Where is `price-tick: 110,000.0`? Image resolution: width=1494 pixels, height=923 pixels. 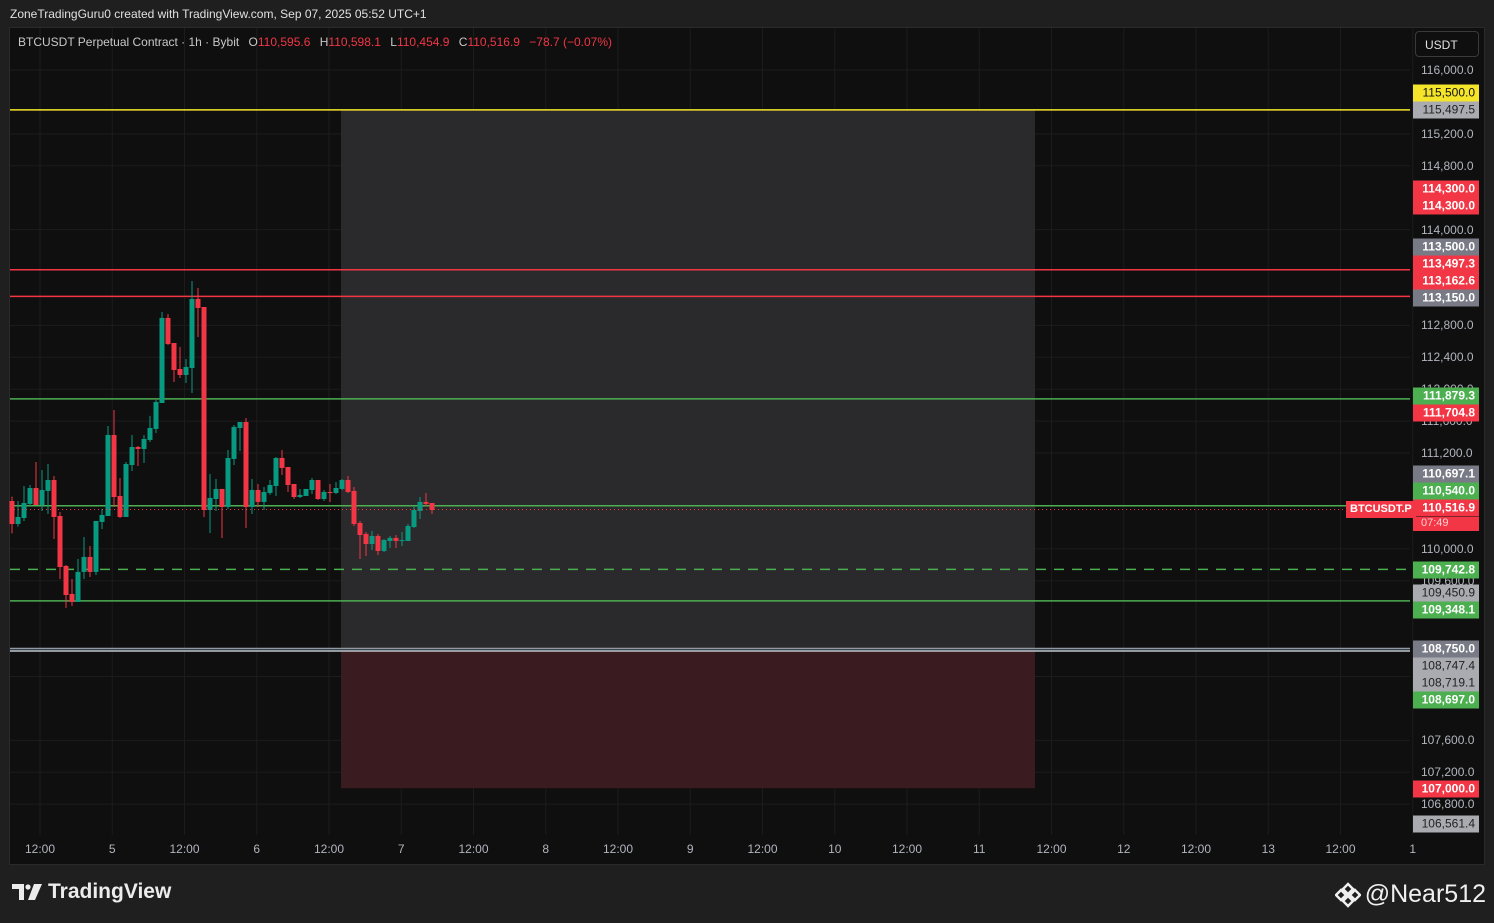
price-tick: 110,000.0 is located at coordinates (1447, 548).